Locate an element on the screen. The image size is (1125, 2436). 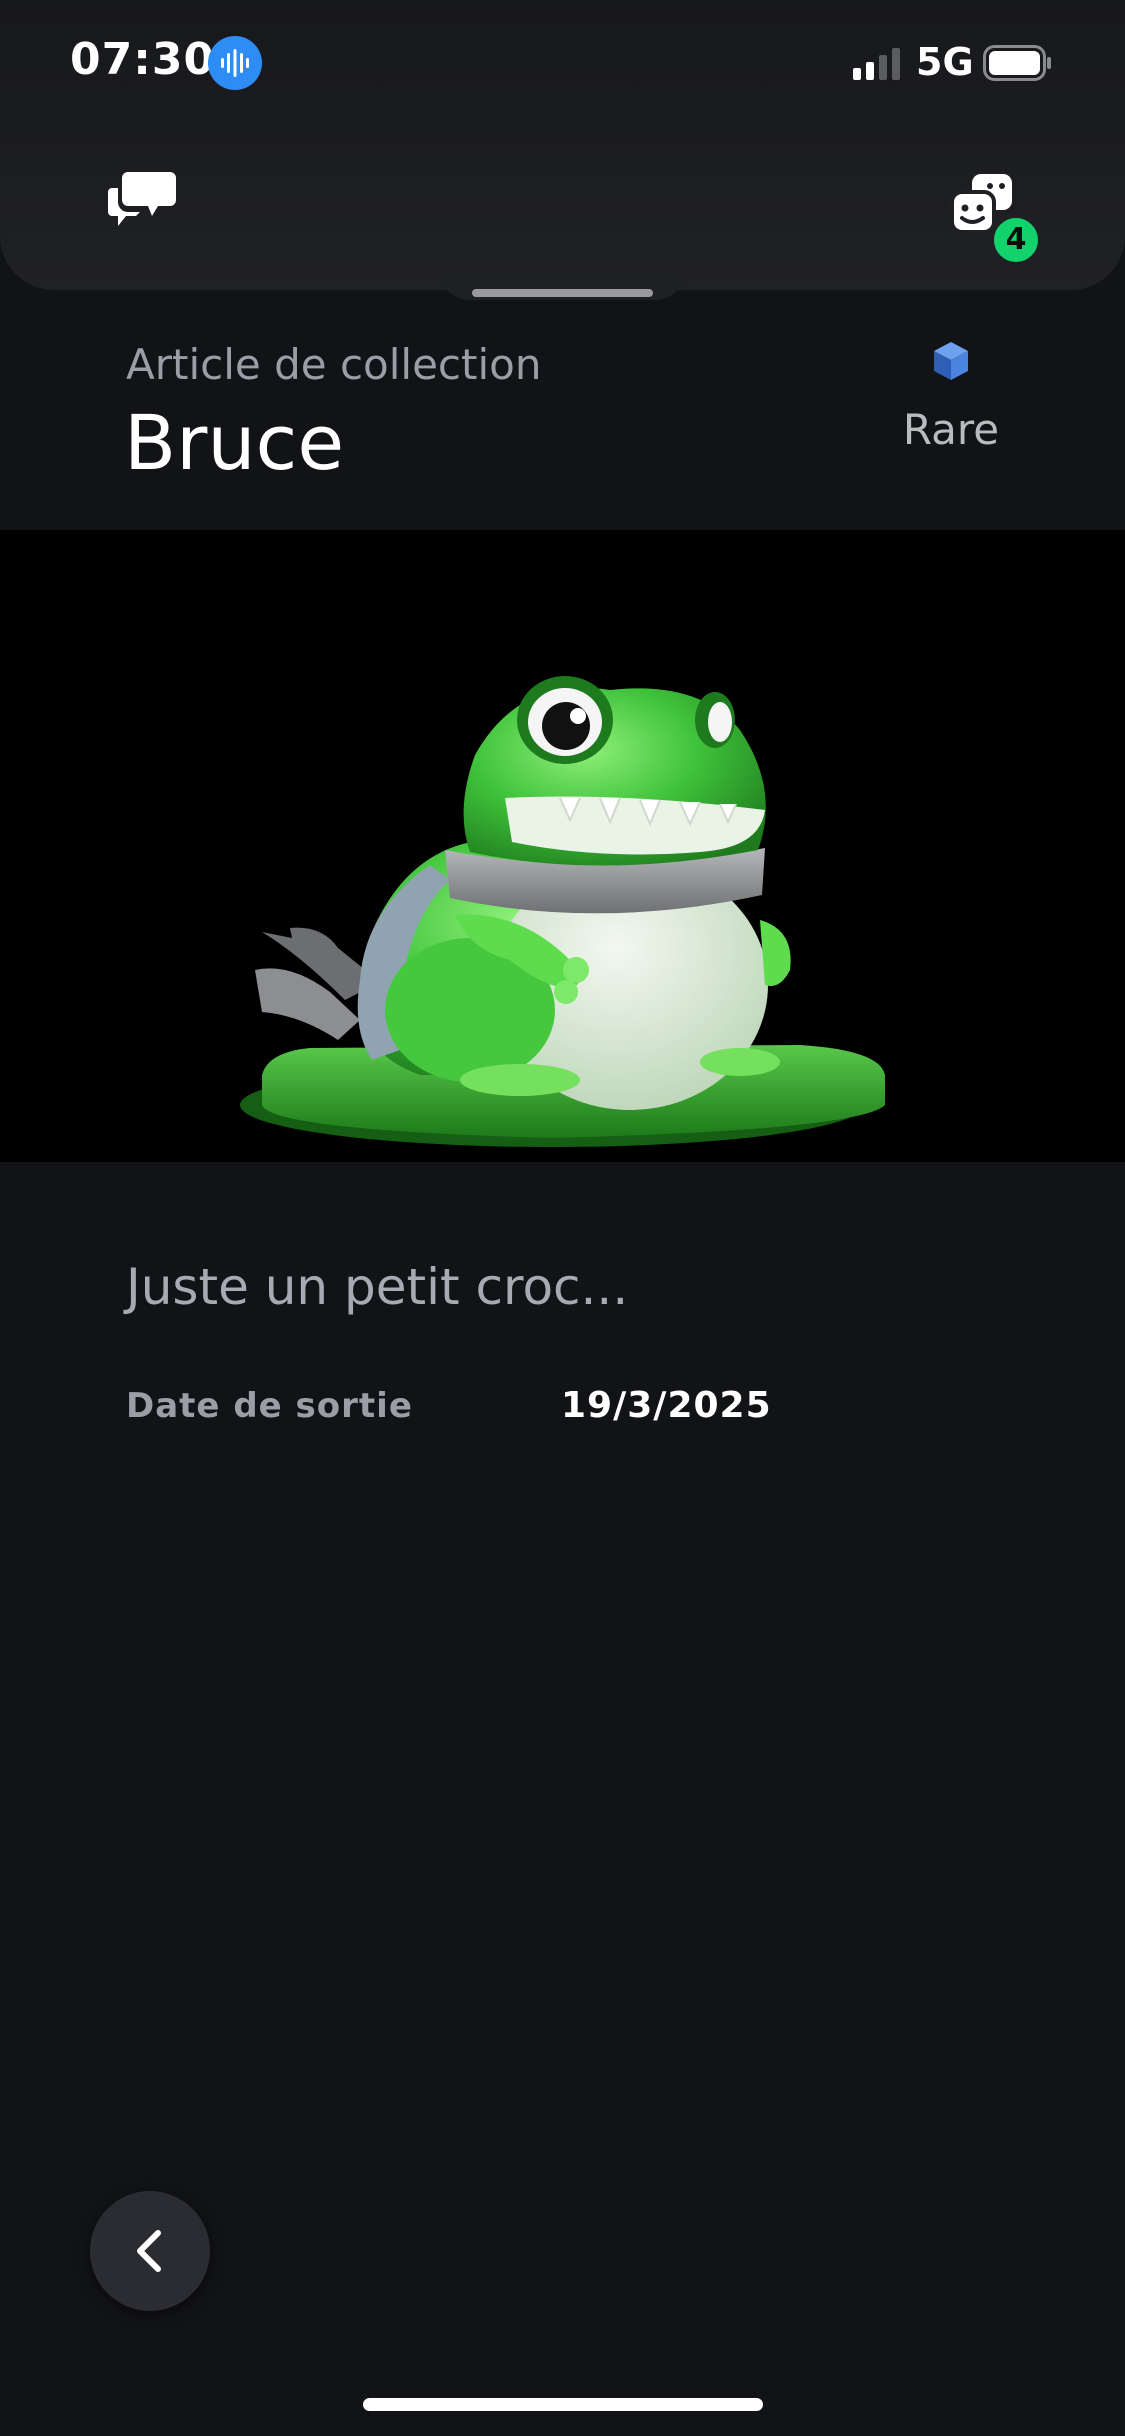
voice-assistant-icon is located at coordinates (235, 63).